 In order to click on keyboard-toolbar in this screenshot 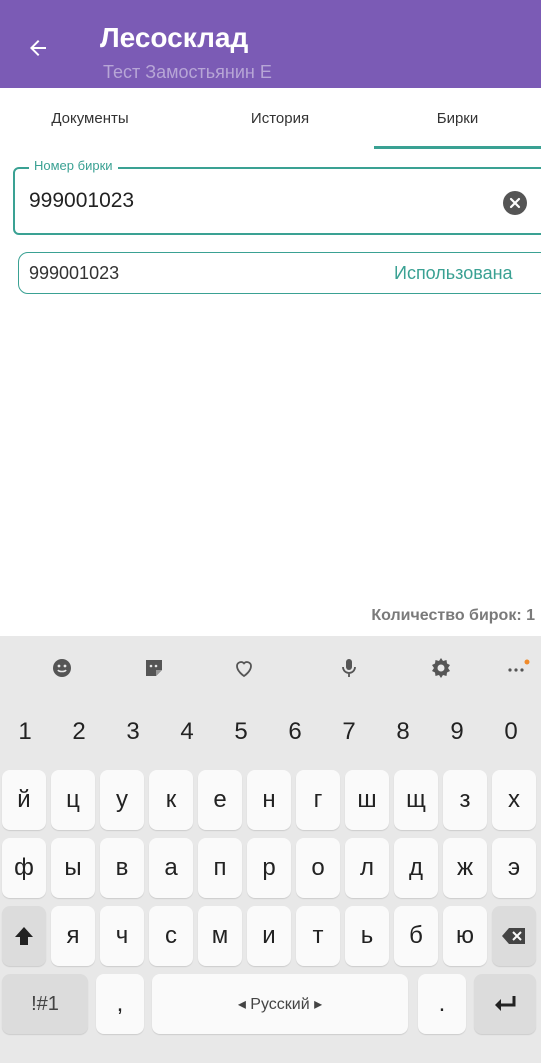, I will do `click(270, 667)`.